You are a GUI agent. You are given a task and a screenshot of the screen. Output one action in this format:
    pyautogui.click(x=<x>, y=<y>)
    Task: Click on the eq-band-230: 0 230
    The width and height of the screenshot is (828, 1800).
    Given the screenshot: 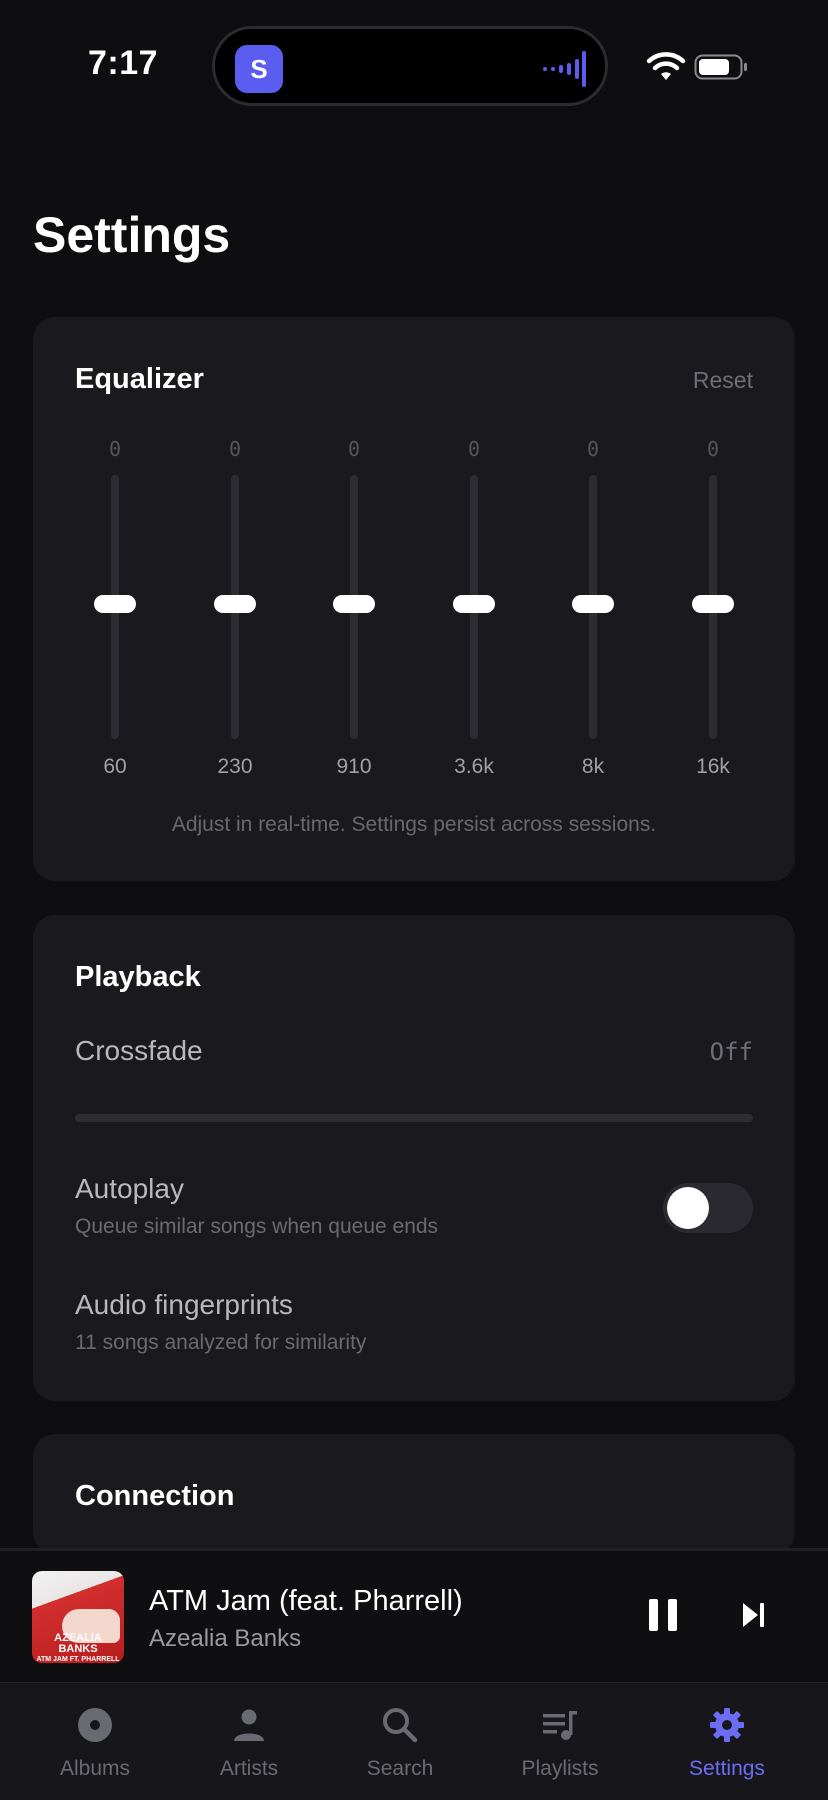 What is the action you would take?
    pyautogui.click(x=235, y=622)
    